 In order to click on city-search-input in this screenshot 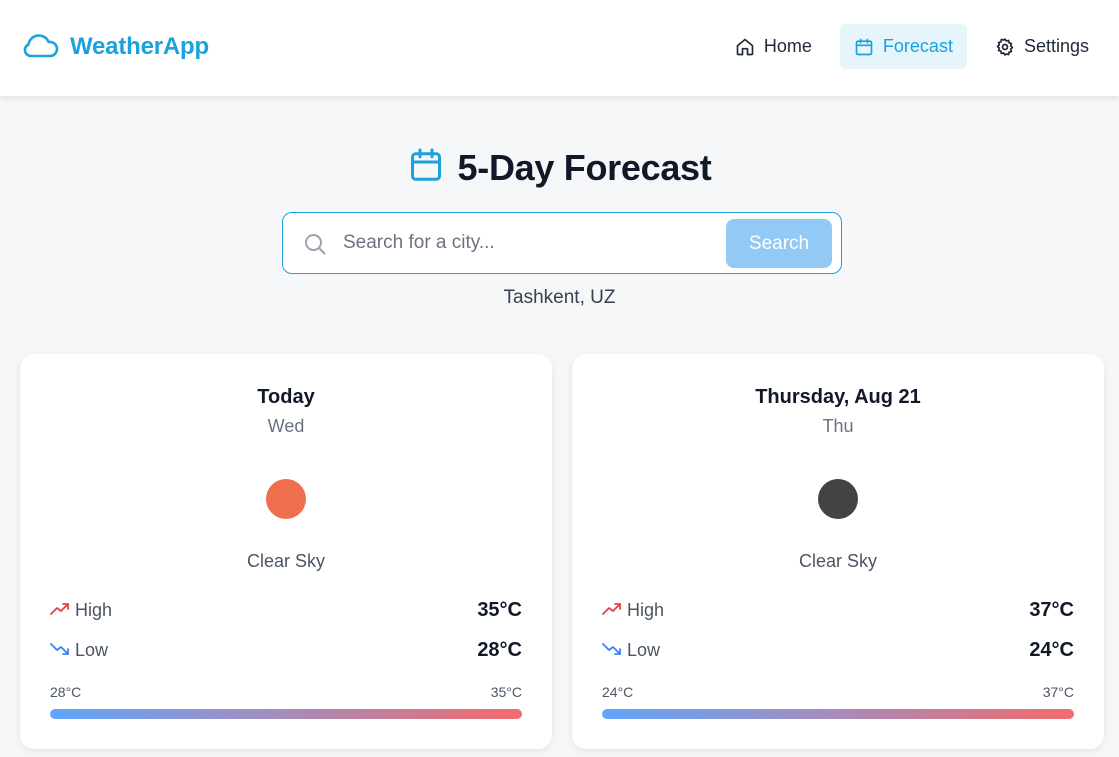, I will do `click(523, 243)`.